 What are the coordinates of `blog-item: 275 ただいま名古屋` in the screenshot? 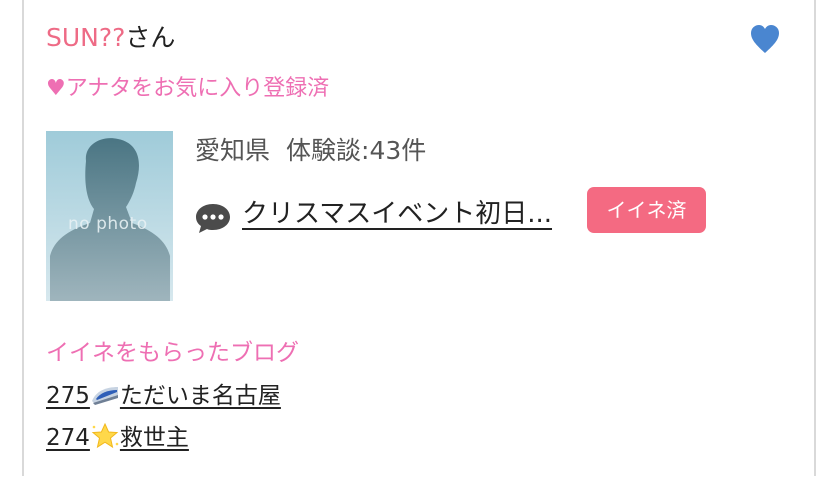 It's located at (163, 396).